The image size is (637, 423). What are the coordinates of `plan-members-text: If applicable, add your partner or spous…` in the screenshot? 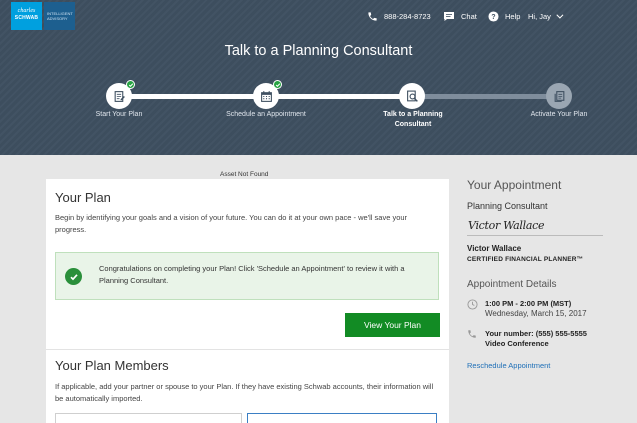 It's located at (244, 392).